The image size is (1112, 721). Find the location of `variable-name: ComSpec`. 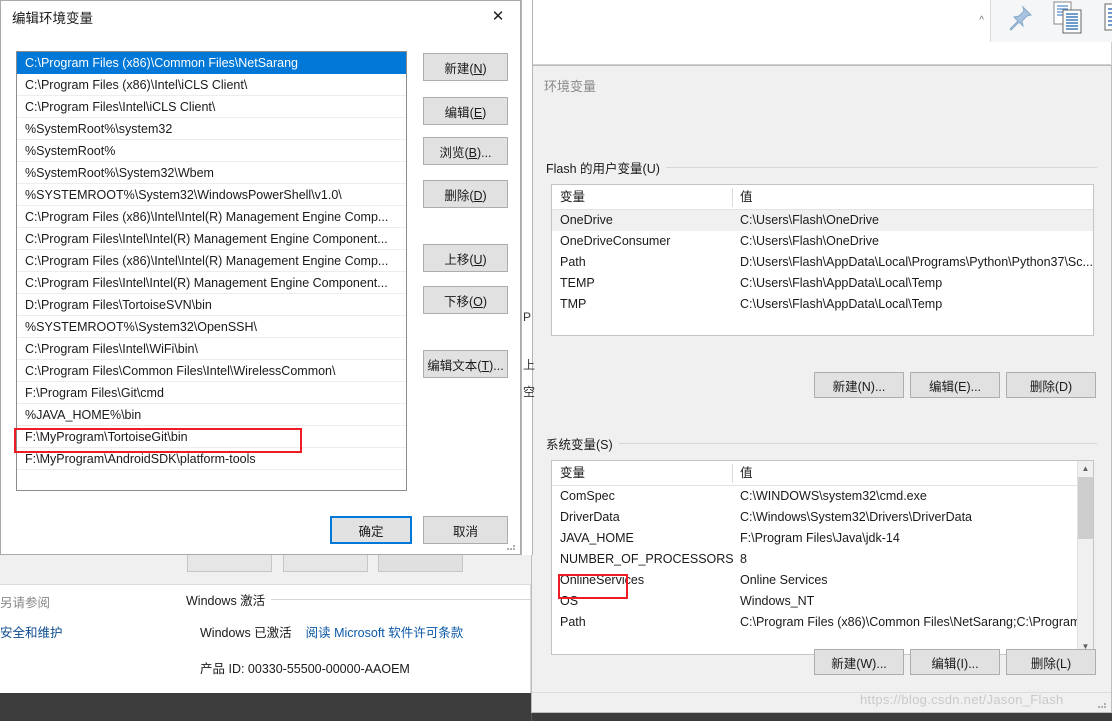

variable-name: ComSpec is located at coordinates (587, 496).